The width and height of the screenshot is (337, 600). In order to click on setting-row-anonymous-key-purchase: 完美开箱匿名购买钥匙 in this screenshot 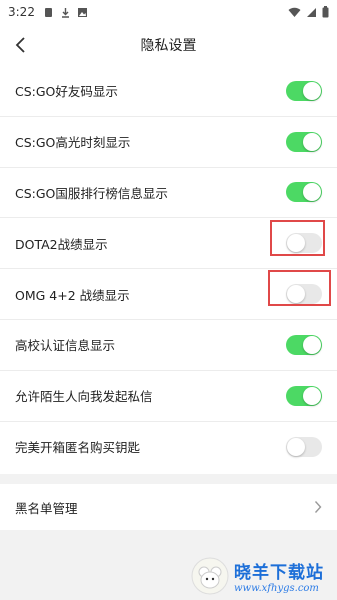, I will do `click(168, 447)`.